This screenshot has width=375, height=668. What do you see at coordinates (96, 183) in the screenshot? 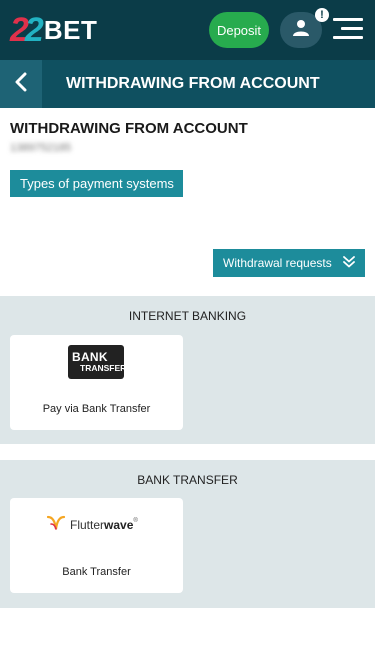
I see `payment-types-button: Types of payment systems` at bounding box center [96, 183].